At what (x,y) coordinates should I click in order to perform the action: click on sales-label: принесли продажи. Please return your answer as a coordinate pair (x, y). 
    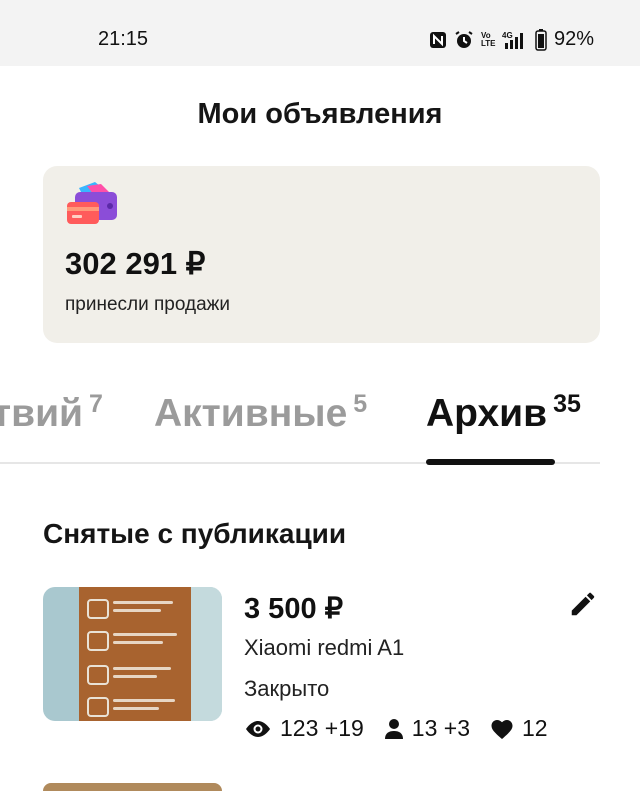
    Looking at the image, I should click on (147, 304).